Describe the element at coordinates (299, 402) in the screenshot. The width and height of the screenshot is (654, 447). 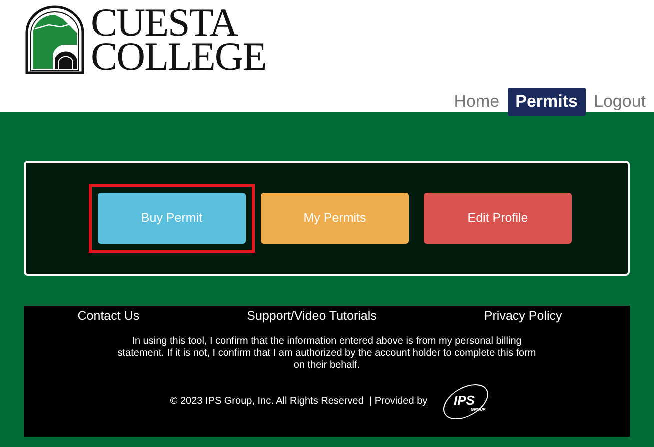
I see `copyright-text: © 2023 IPS Group, Inc. All Rights Reserved | Provided by` at that location.